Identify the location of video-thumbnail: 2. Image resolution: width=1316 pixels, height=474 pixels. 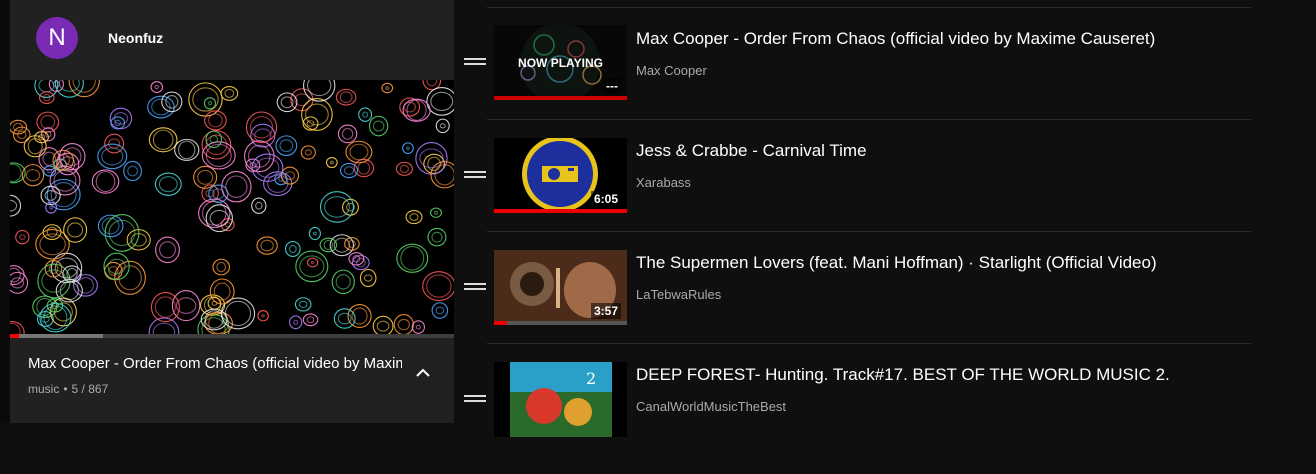
(560, 399).